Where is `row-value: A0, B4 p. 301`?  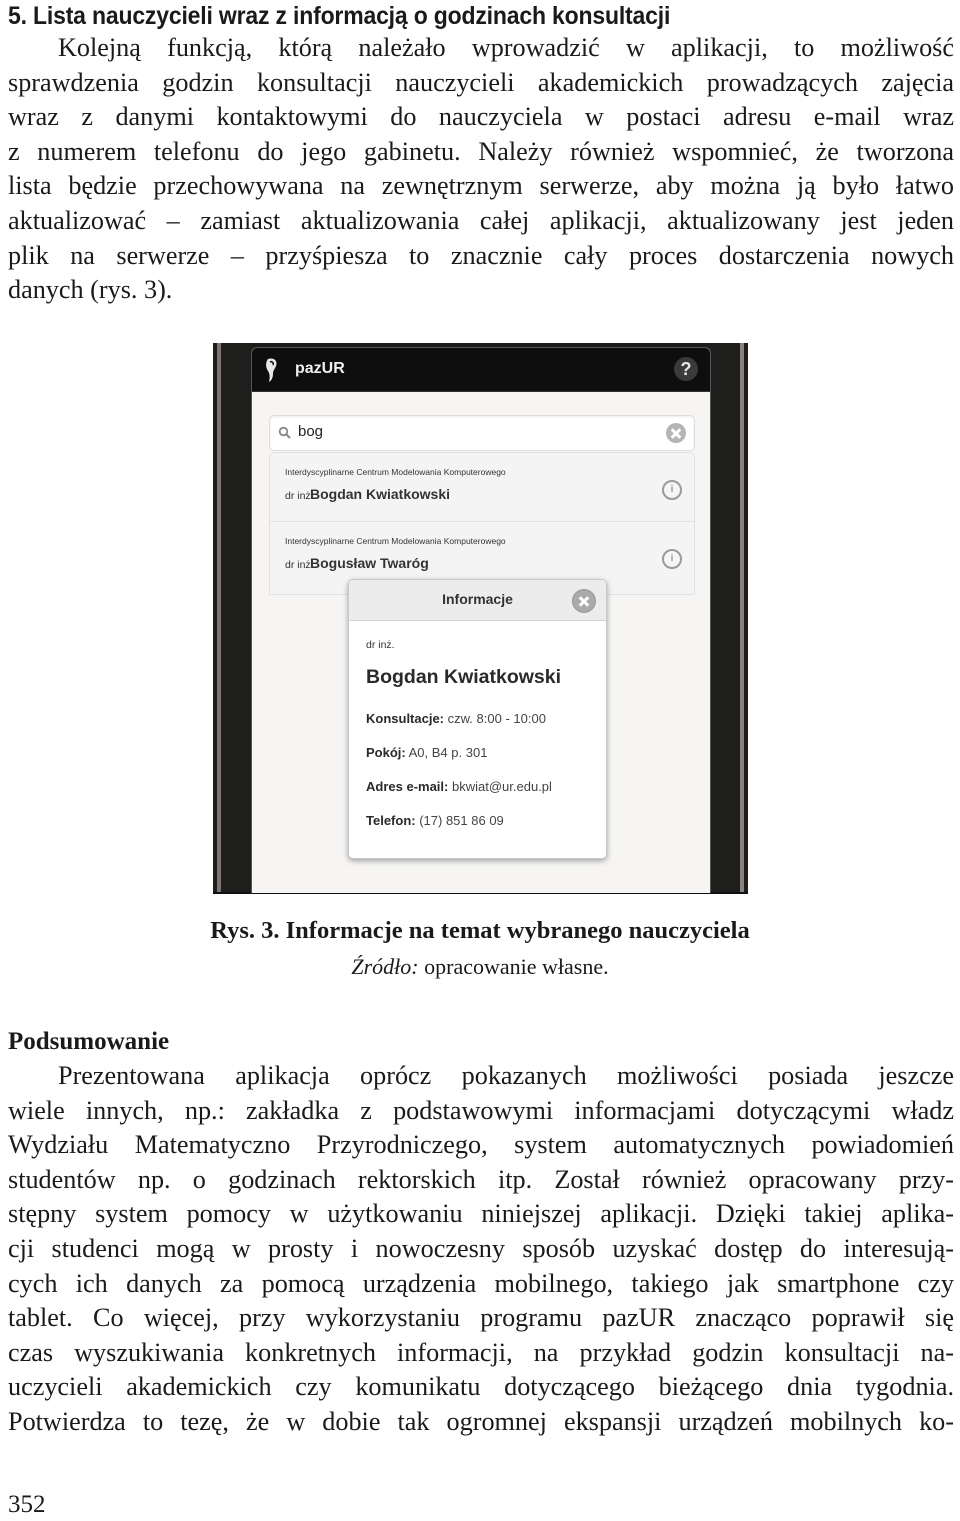
row-value: A0, B4 p. 301 is located at coordinates (448, 752).